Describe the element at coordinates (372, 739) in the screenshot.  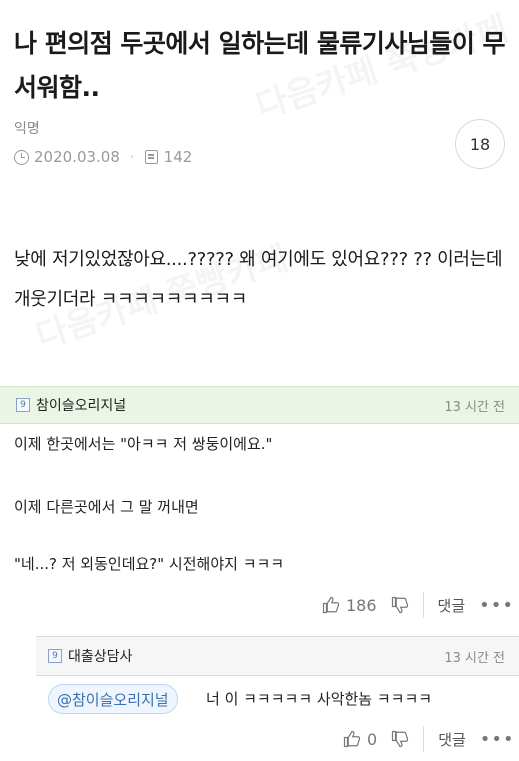
I see `reply-like-count: 0` at that location.